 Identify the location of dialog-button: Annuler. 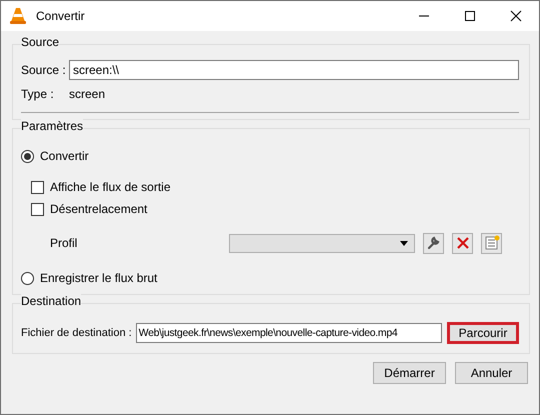
(491, 373).